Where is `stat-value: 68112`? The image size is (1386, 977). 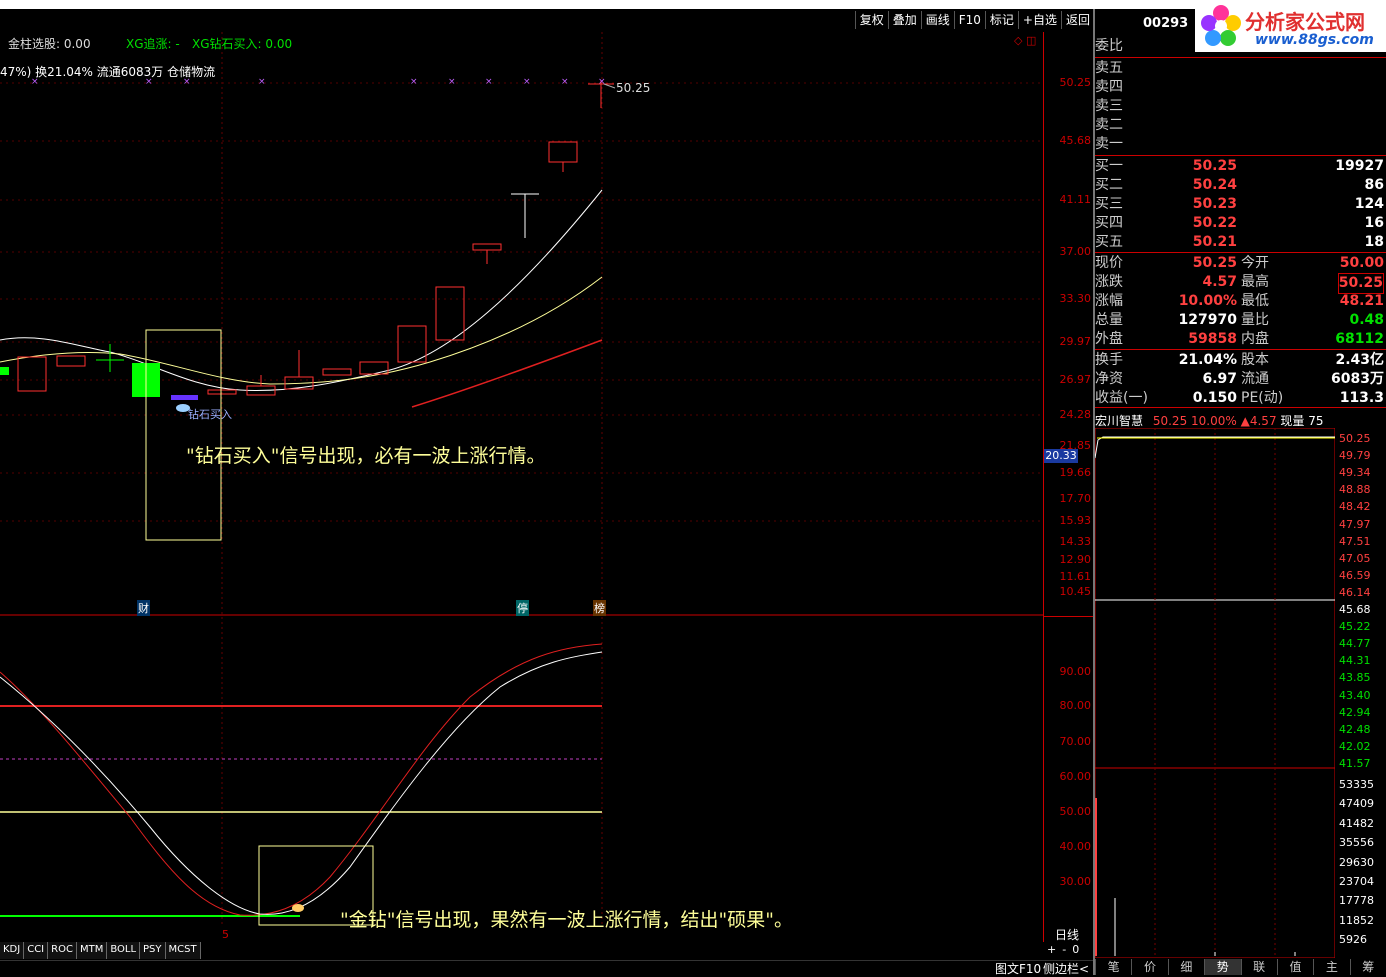 stat-value: 68112 is located at coordinates (1359, 339).